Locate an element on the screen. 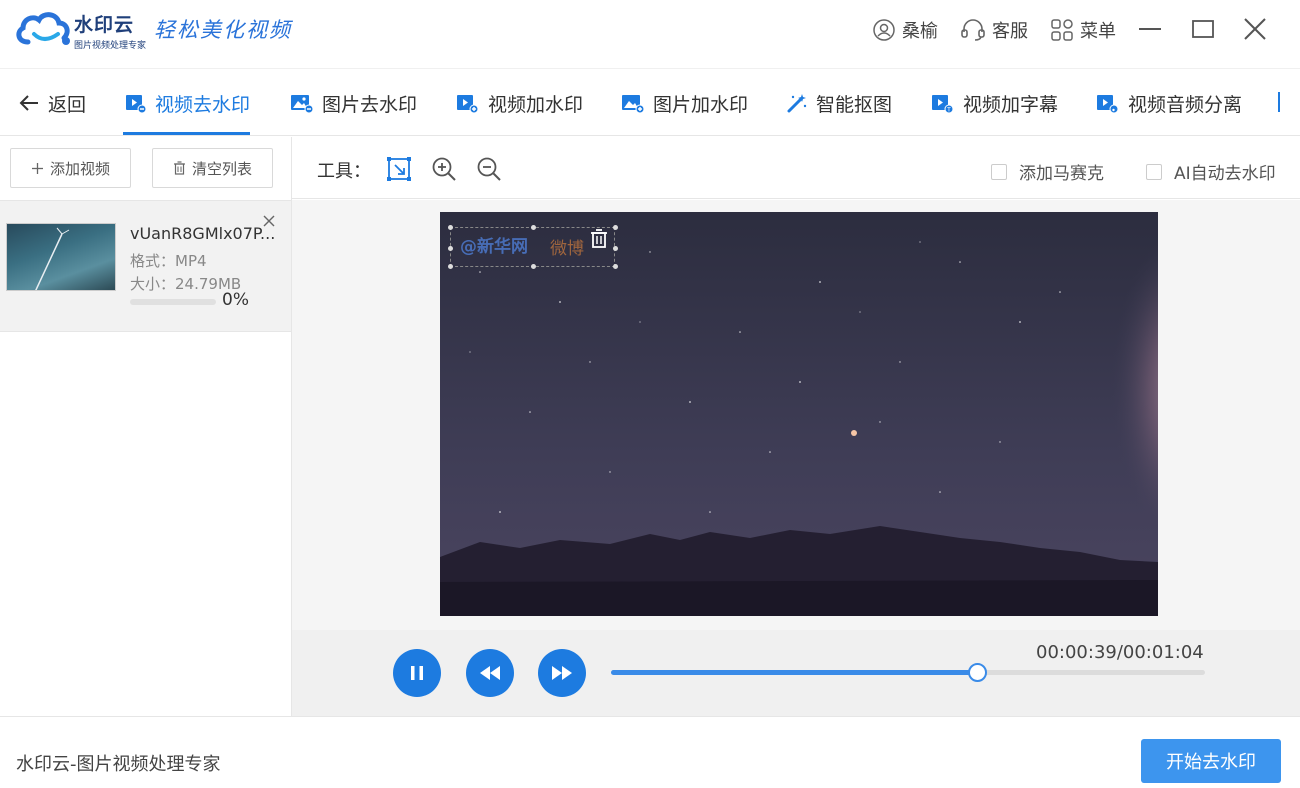 Image resolution: width=1300 pixels, height=788 pixels. tab-label: 图片去水印 is located at coordinates (370, 104).